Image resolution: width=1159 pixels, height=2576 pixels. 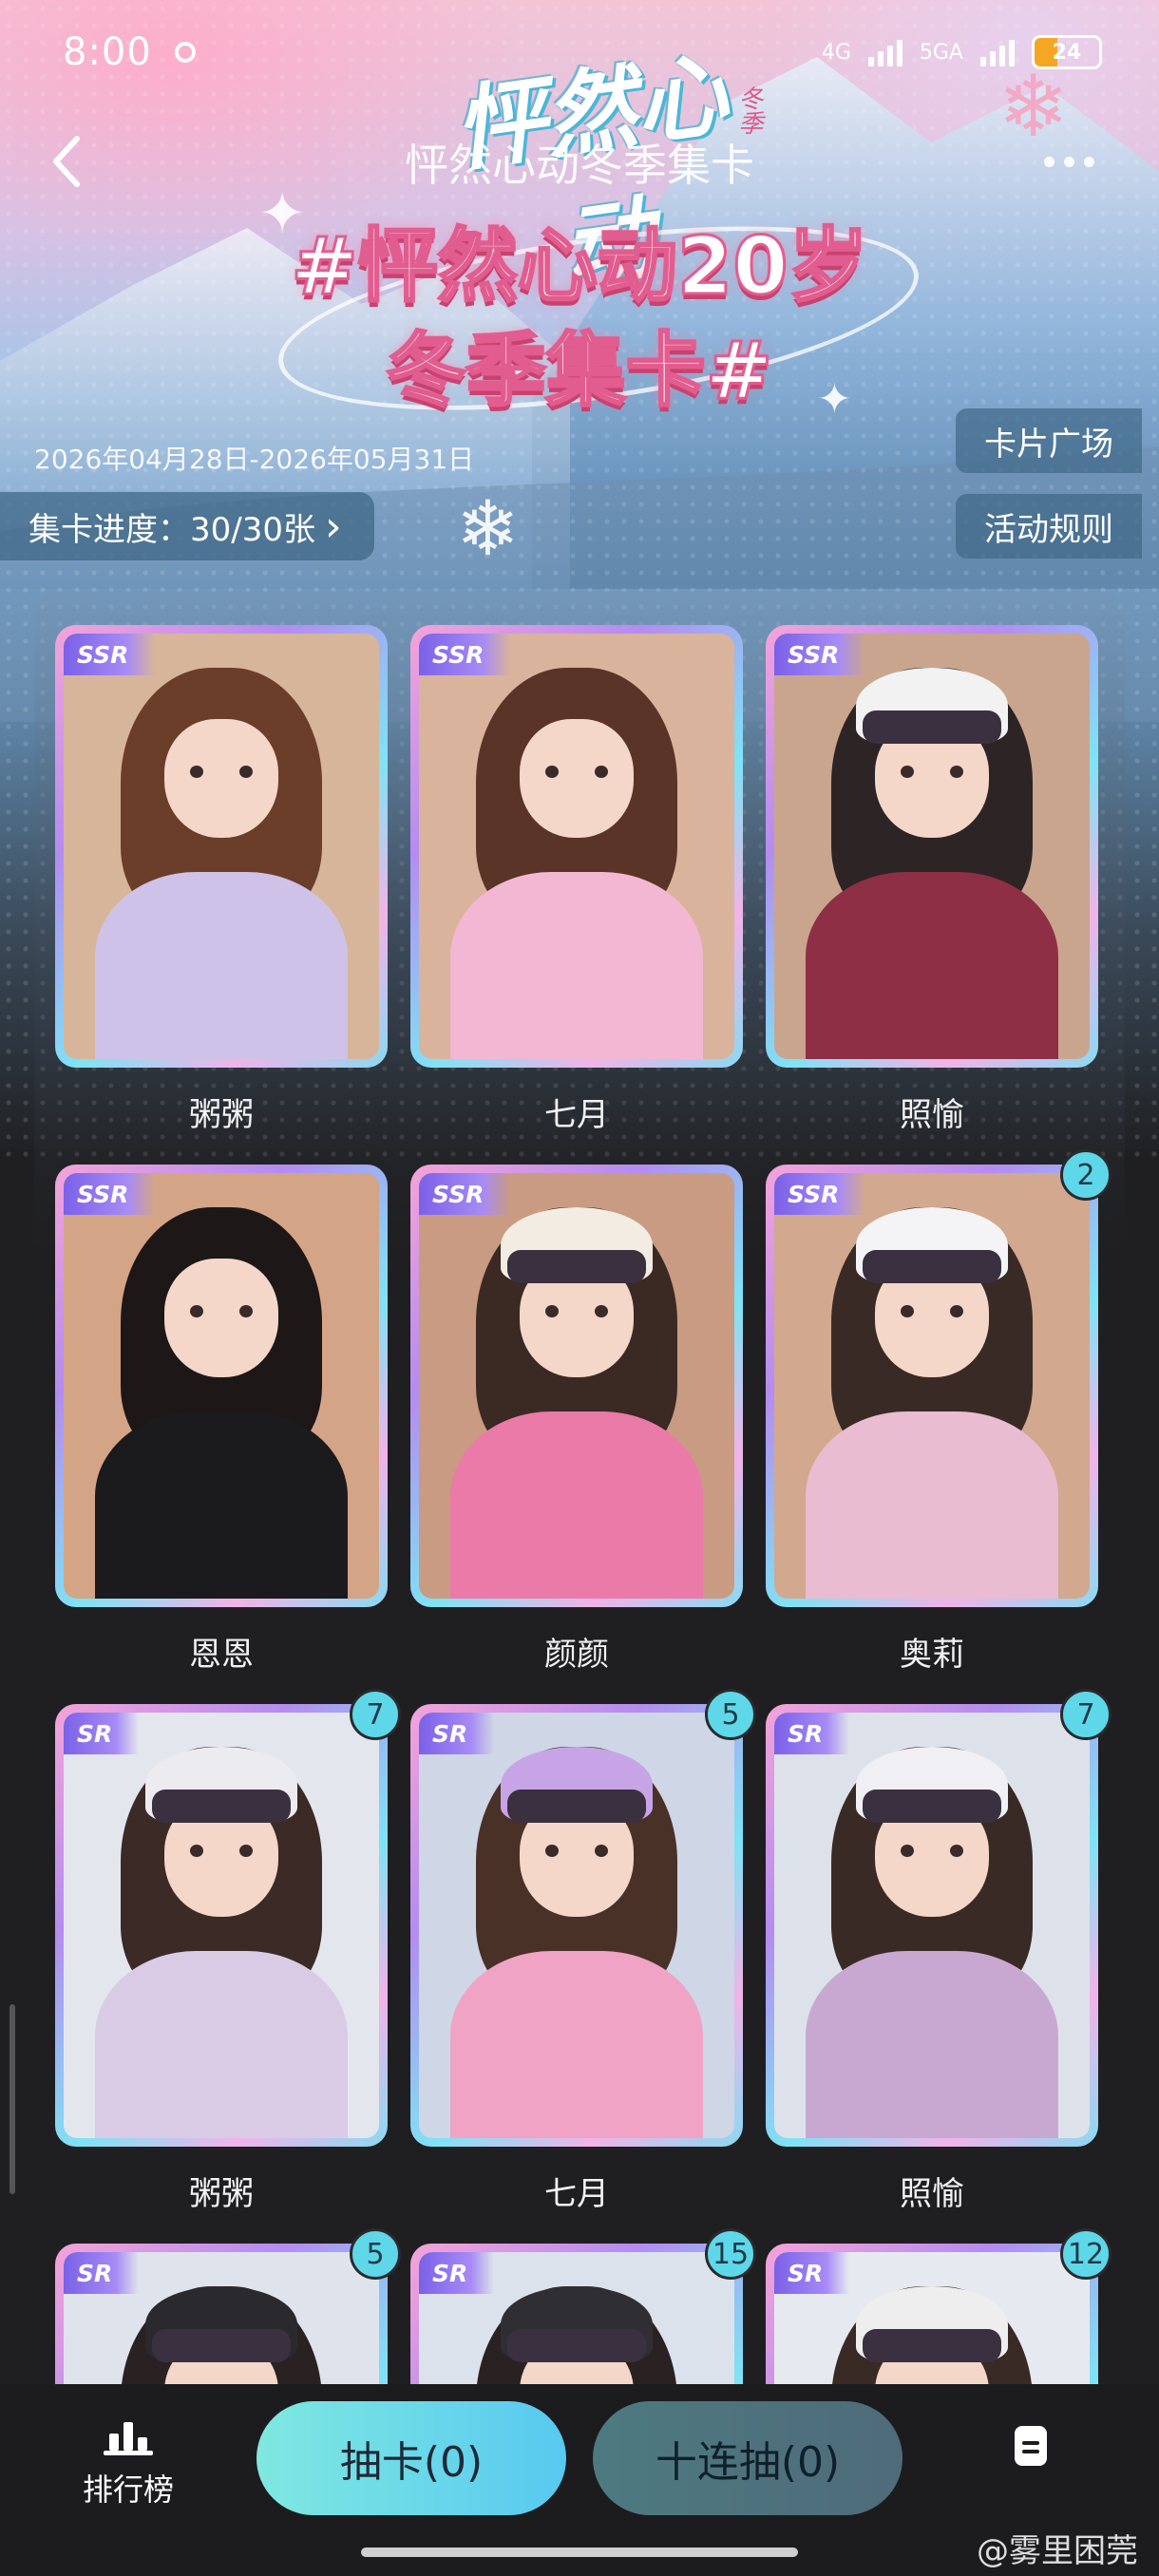 I want to click on signal-icon, so click(x=884, y=52).